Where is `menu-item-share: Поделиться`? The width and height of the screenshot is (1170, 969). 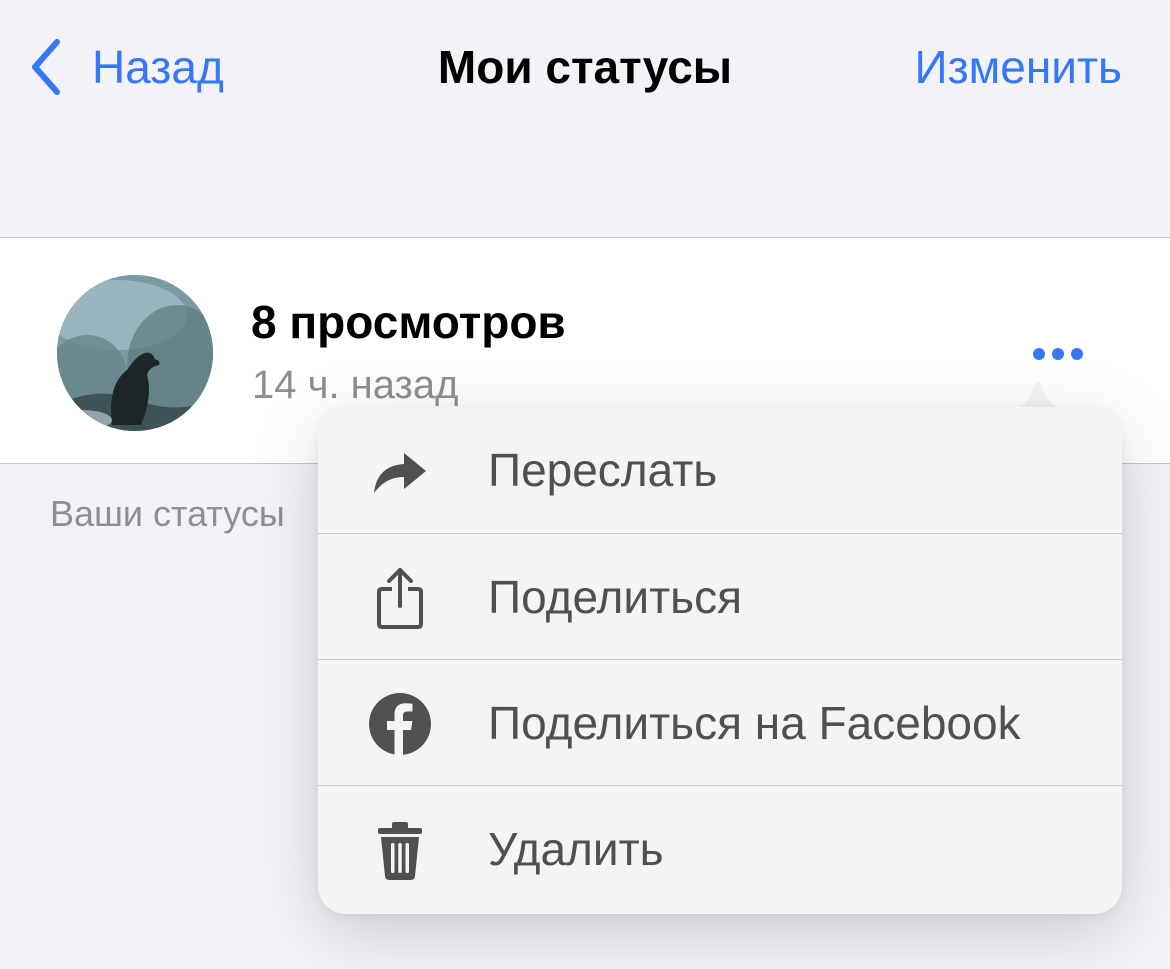
menu-item-share: Поделиться is located at coordinates (720, 596).